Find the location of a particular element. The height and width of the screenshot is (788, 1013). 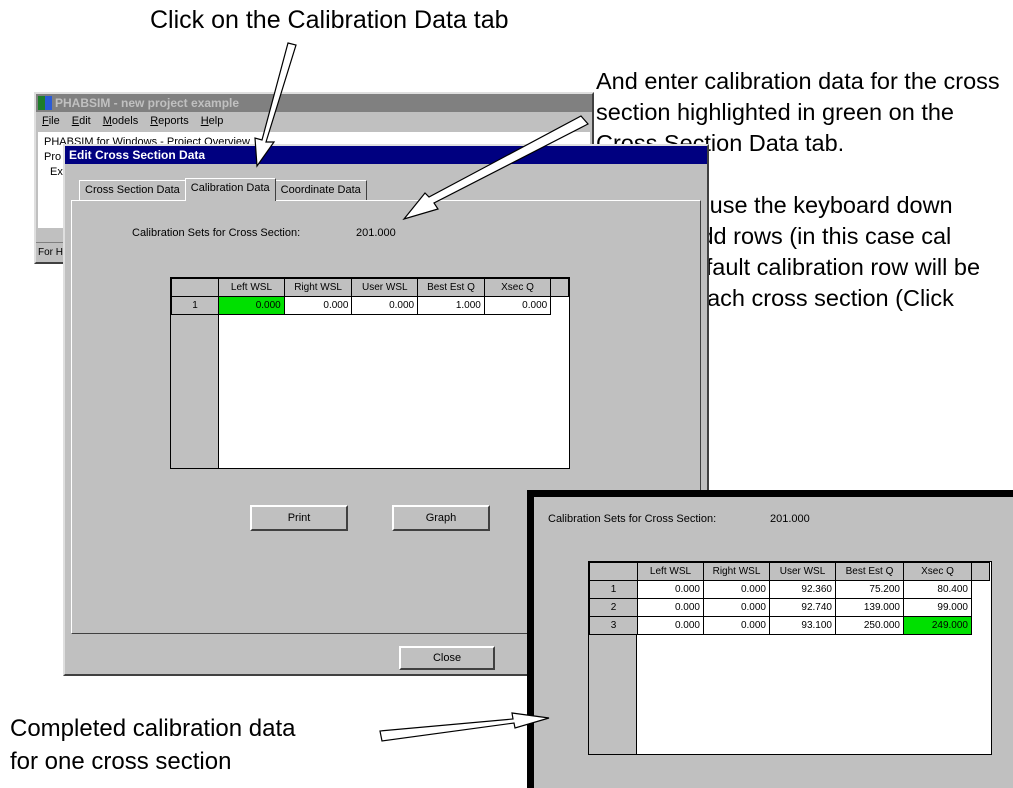

arrow-to-section-value is located at coordinates (495, 168).